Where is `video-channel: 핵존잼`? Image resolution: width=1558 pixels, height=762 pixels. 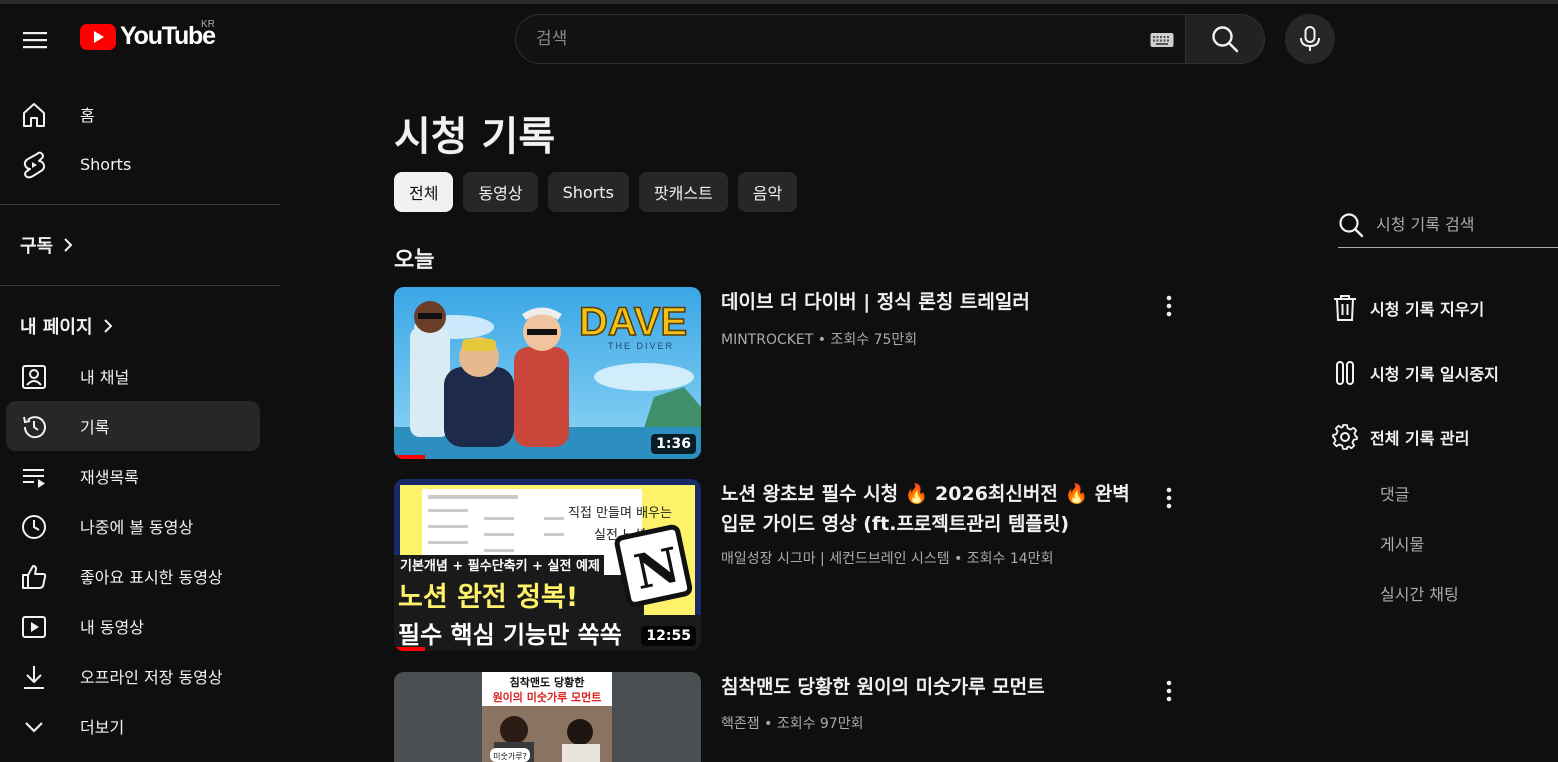
video-channel: 핵존잼 is located at coordinates (740, 724).